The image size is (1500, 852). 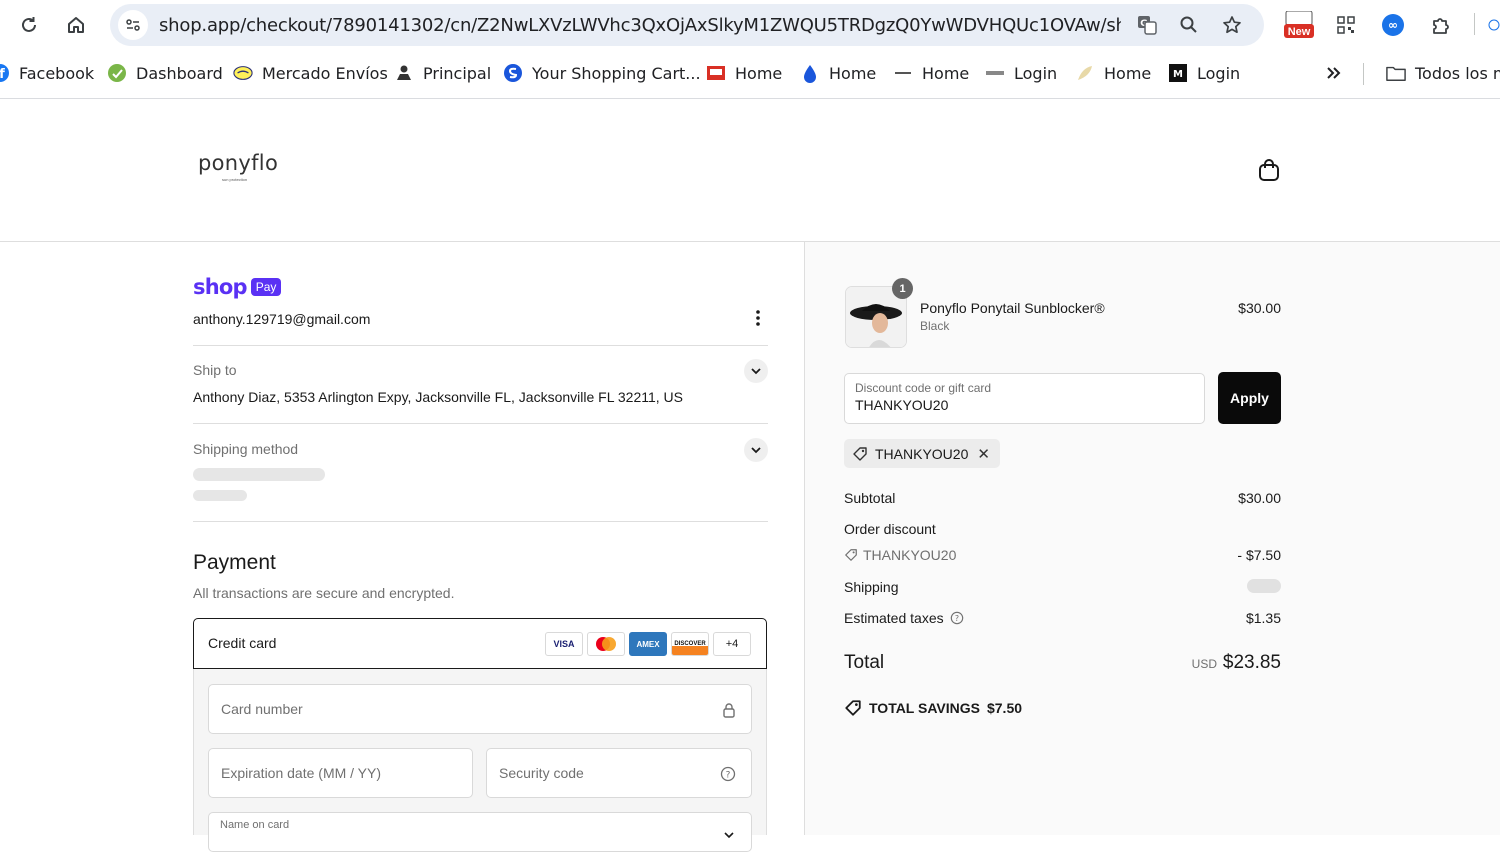 What do you see at coordinates (732, 644) in the screenshot?
I see `more-brands-badge: +4` at bounding box center [732, 644].